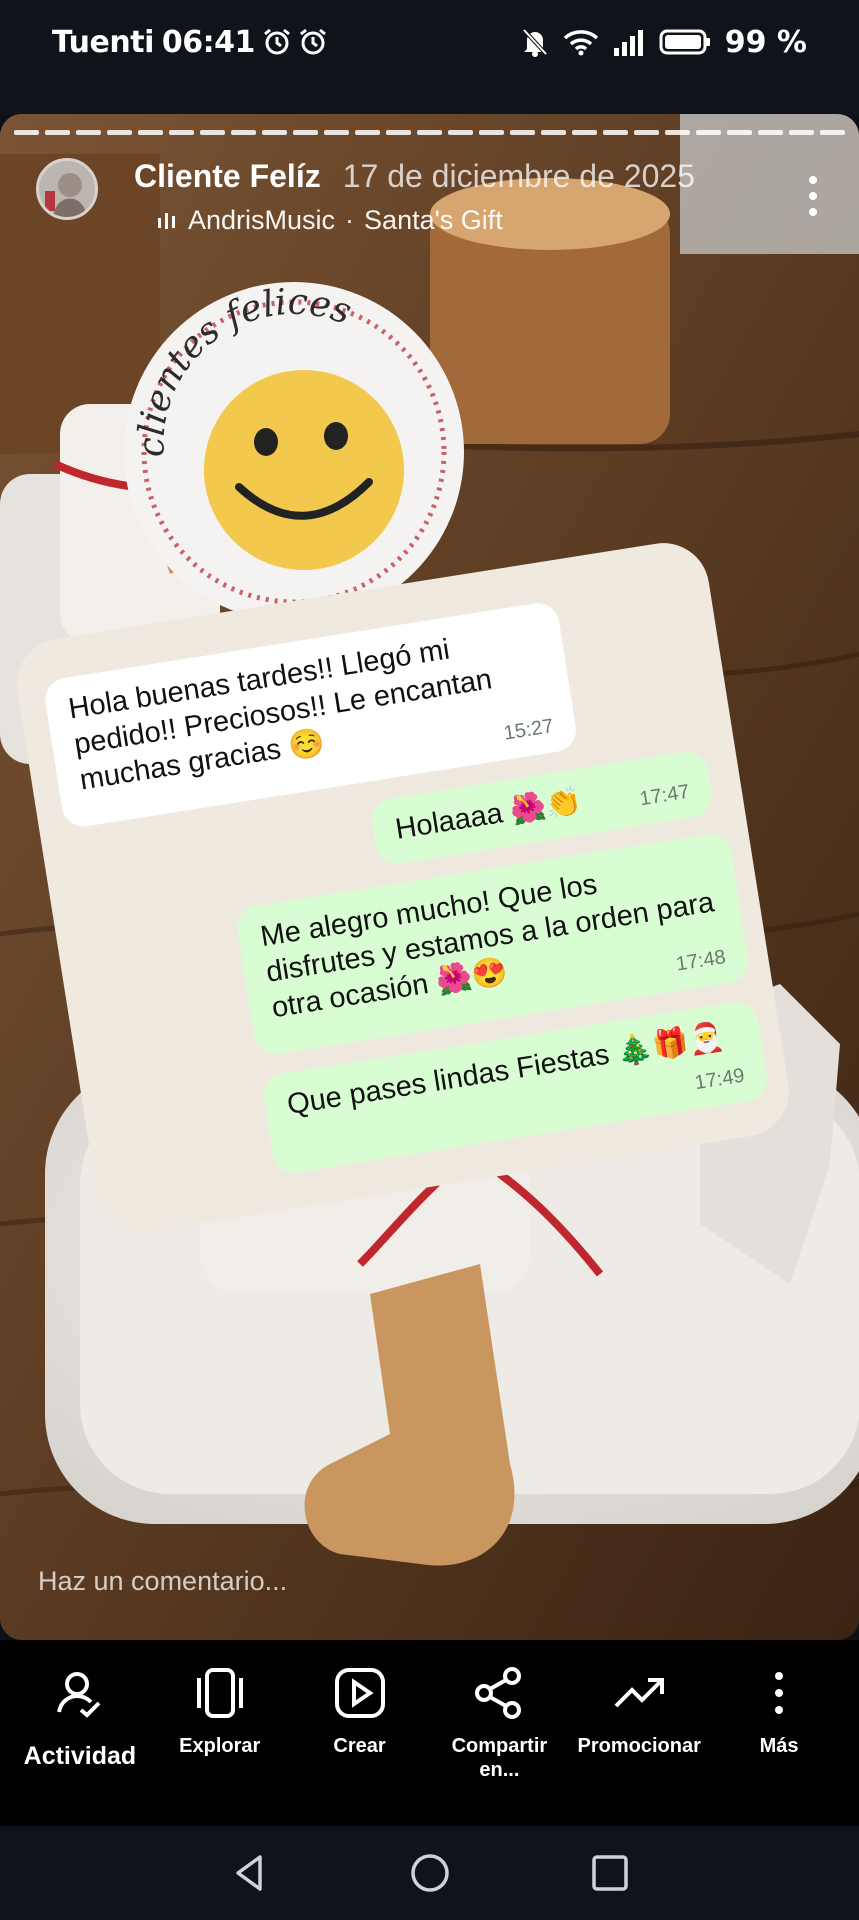 This screenshot has height=1920, width=859. I want to click on explore-label: Explorar, so click(220, 1746).